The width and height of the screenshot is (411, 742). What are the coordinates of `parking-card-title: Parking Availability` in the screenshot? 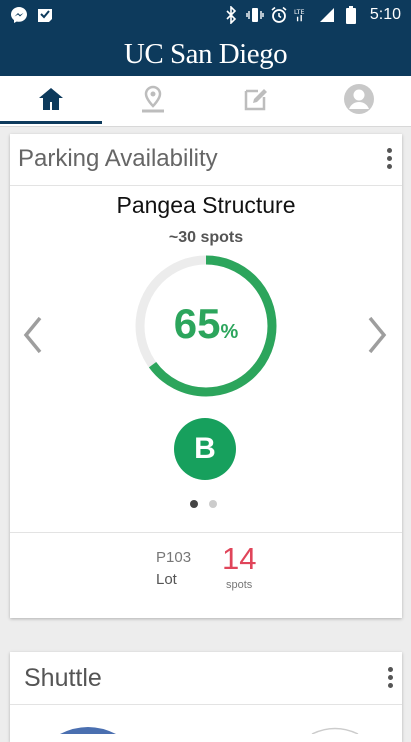 It's located at (118, 158).